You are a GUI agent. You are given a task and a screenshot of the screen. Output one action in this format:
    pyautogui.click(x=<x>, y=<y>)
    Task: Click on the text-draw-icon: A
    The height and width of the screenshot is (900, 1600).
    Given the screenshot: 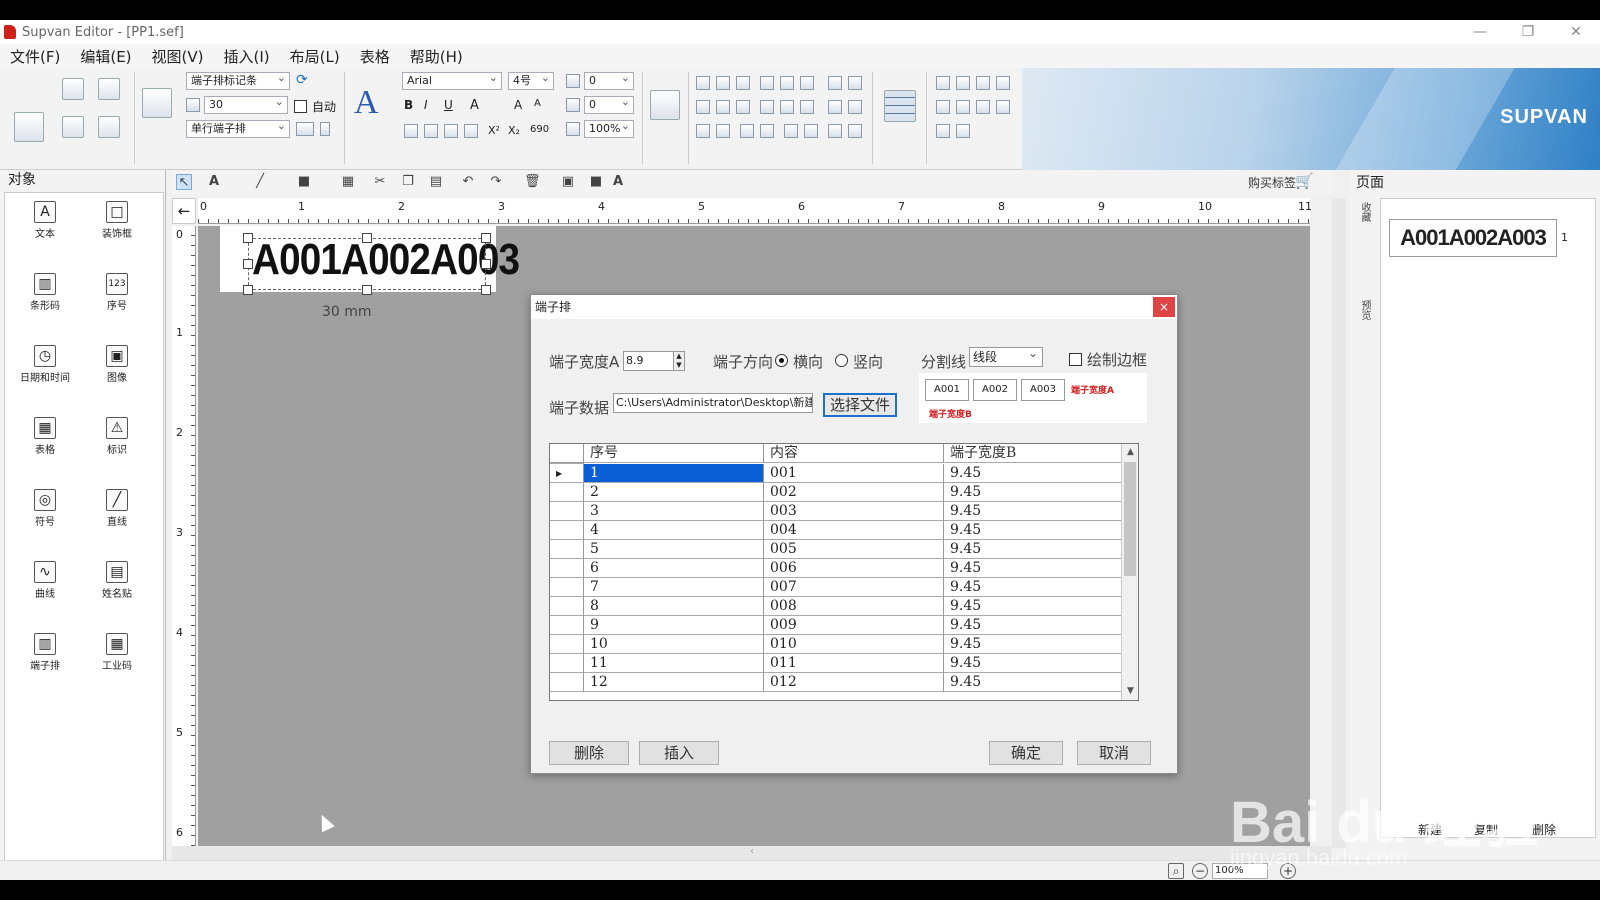 What is the action you would take?
    pyautogui.click(x=214, y=182)
    